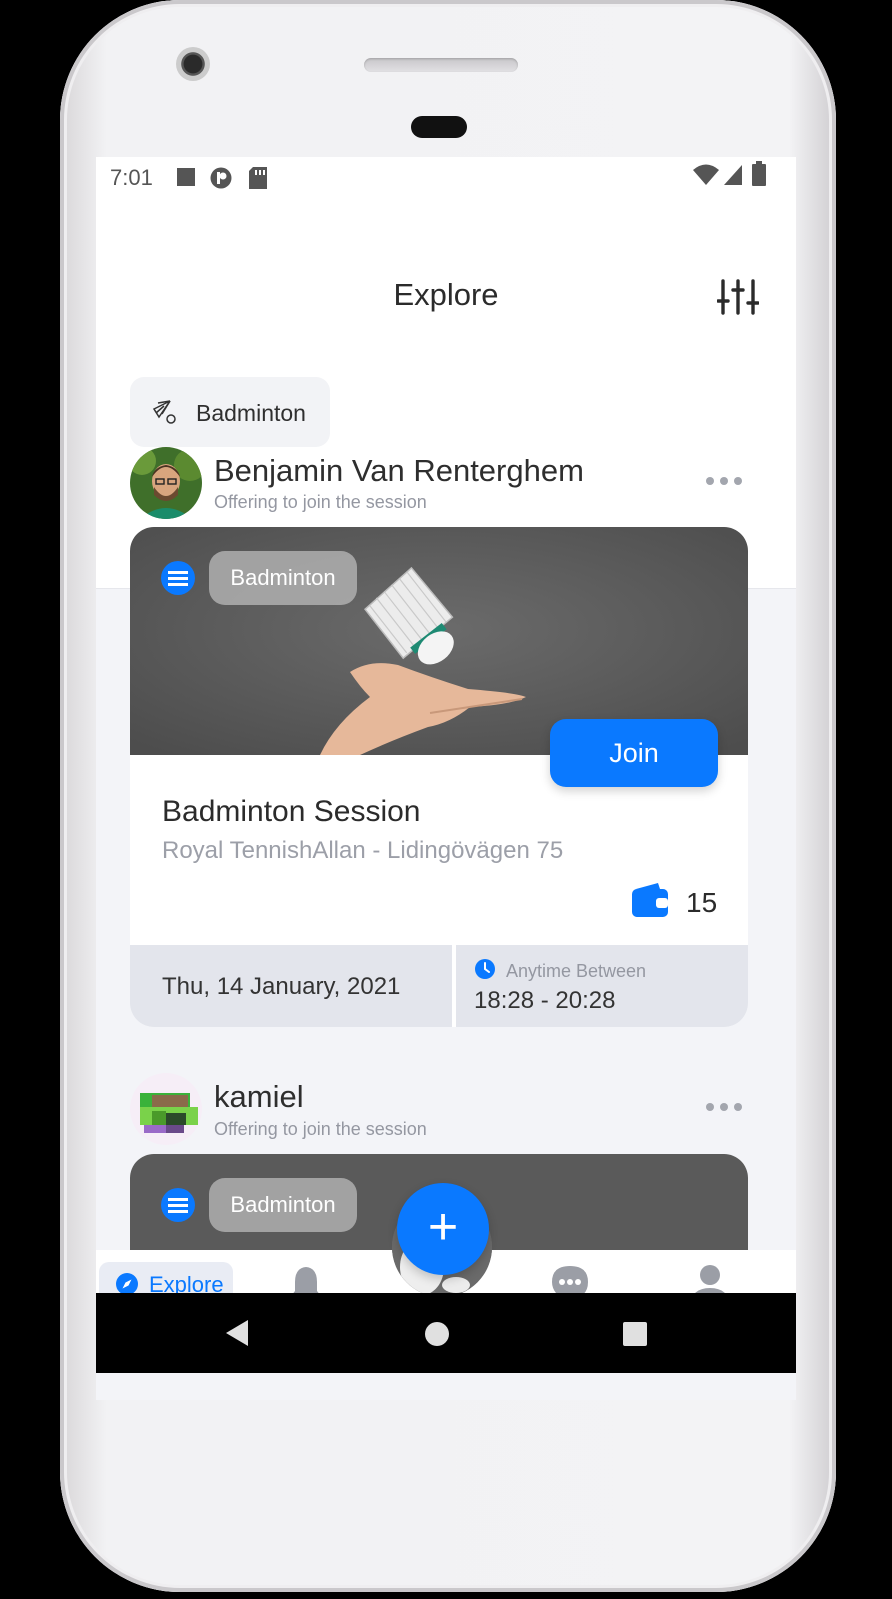 This screenshot has height=1599, width=892. Describe the element at coordinates (164, 412) in the screenshot. I see `shuttlecock-icon` at that location.